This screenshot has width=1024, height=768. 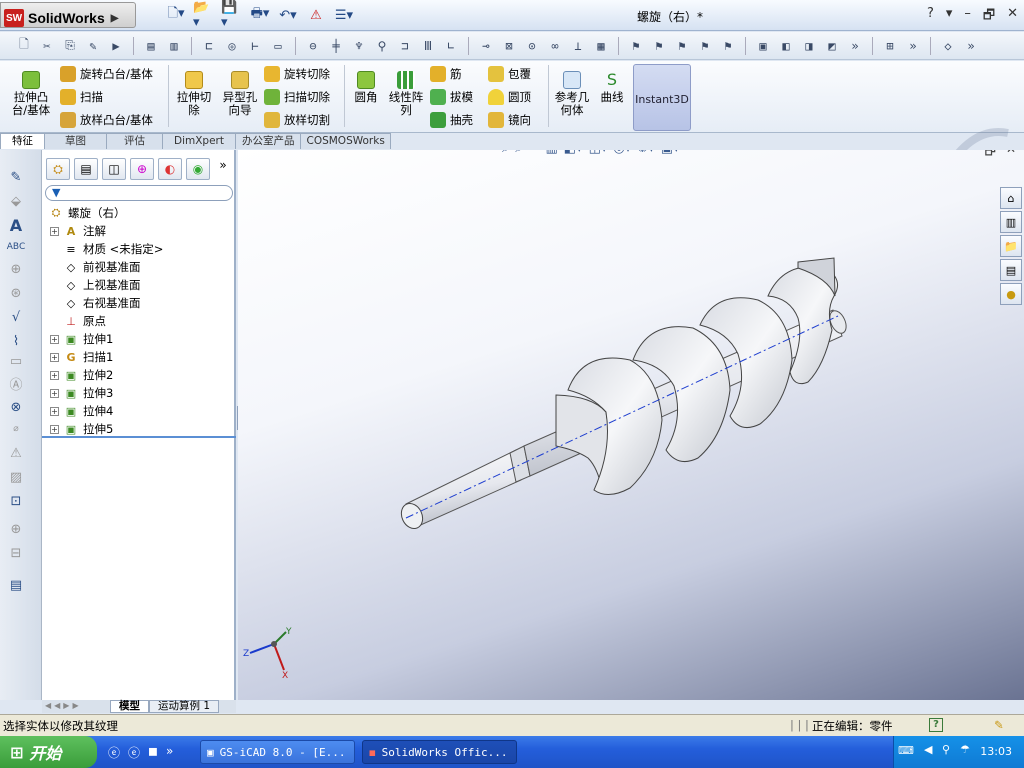 What do you see at coordinates (405, 46) in the screenshot?
I see `tool-i-icon: ⊐` at bounding box center [405, 46].